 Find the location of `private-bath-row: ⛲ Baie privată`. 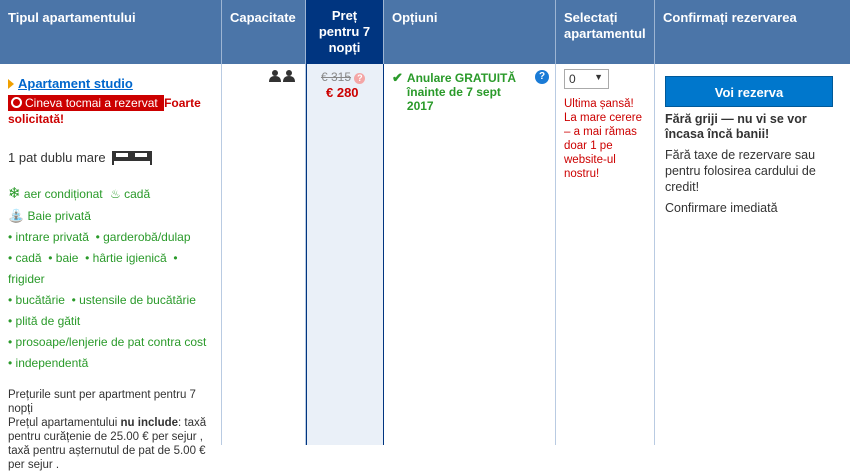

private-bath-row: ⛲ Baie privată is located at coordinates (49, 215).